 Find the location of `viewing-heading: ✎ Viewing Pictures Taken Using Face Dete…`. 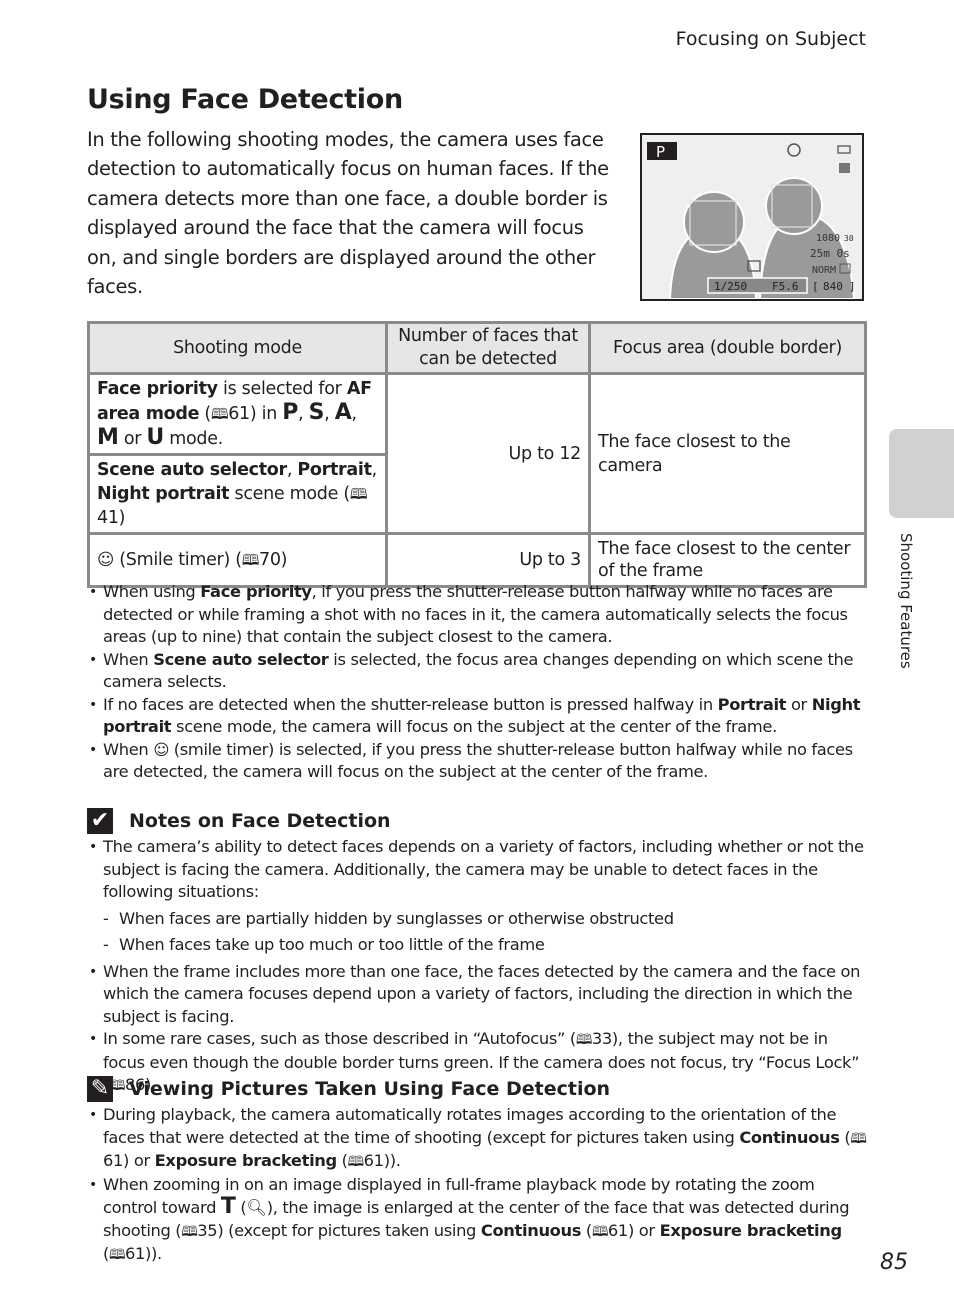

viewing-heading: ✎ Viewing Pictures Taken Using Face Dete… is located at coordinates (348, 1089).